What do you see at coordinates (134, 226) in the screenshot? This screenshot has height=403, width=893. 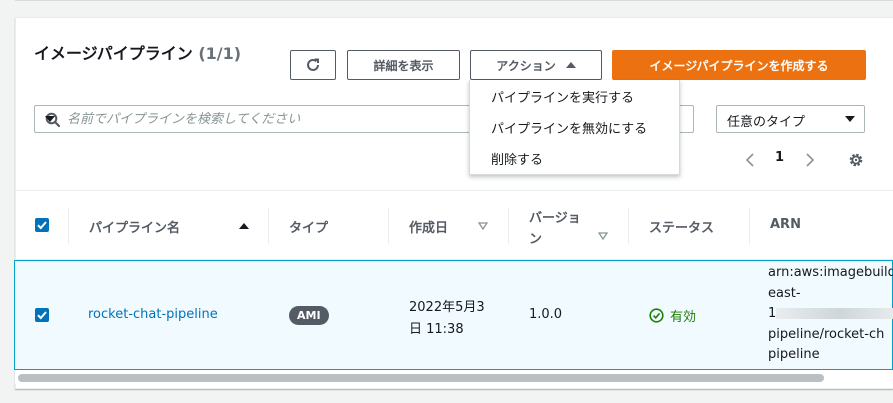 I see `column-header-name: パイプライン名` at bounding box center [134, 226].